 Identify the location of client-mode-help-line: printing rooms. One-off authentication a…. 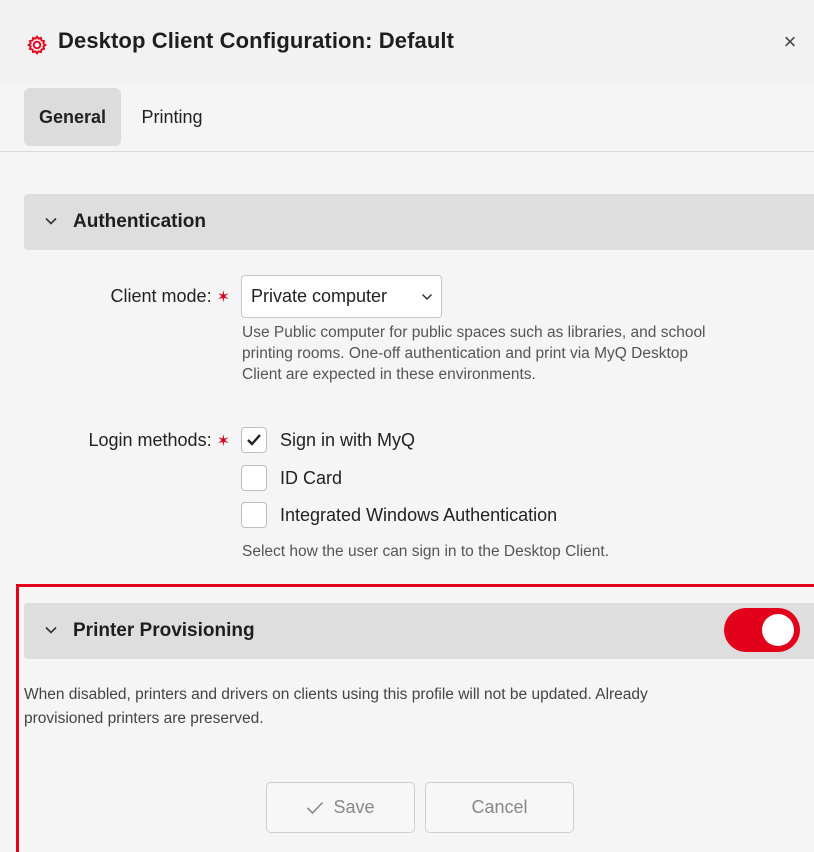
(465, 353).